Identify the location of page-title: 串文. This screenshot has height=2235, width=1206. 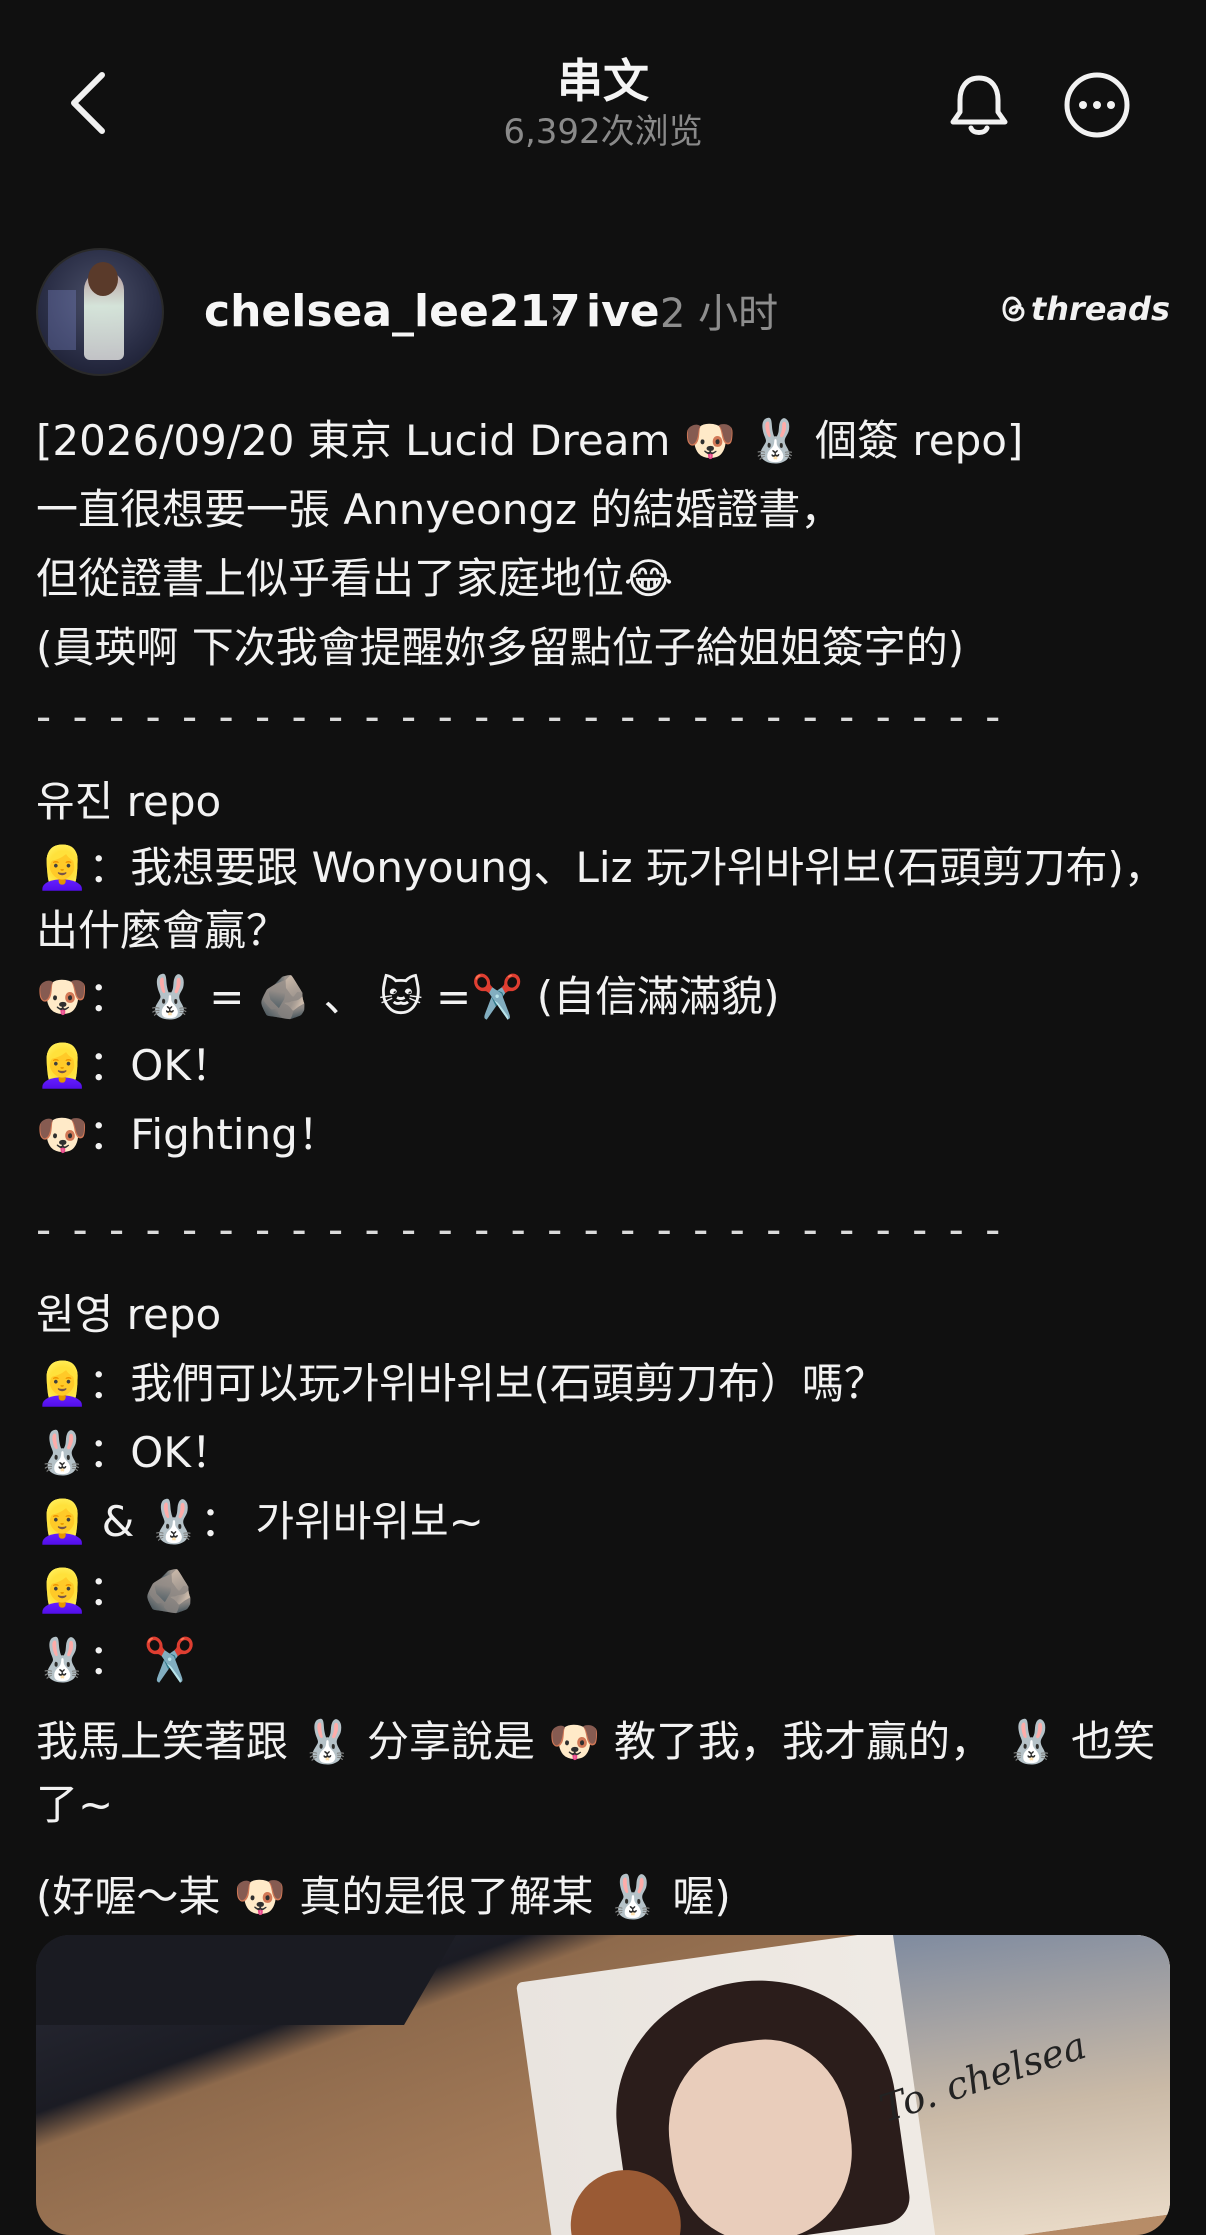
(603, 81).